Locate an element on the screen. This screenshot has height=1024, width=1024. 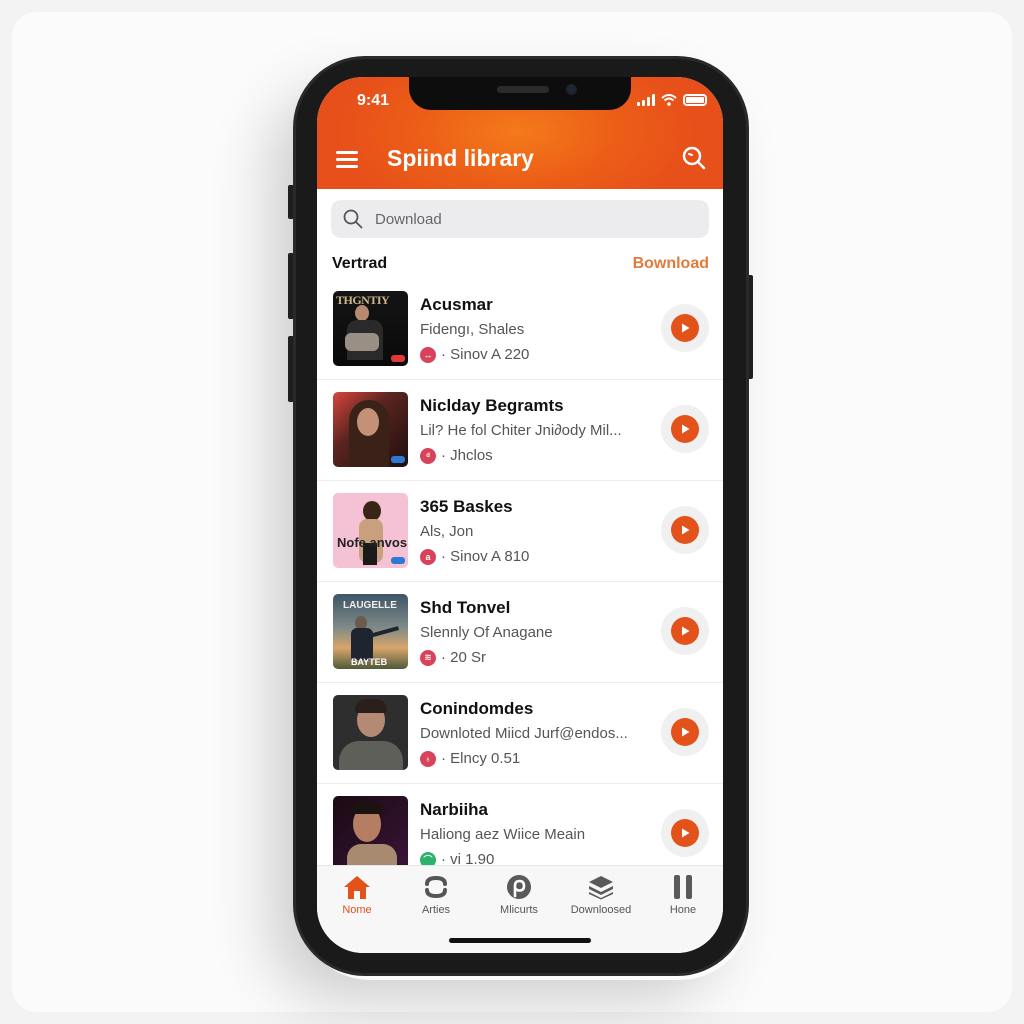
track-meta: ᵈ · Jhclos is located at coordinates (456, 455).